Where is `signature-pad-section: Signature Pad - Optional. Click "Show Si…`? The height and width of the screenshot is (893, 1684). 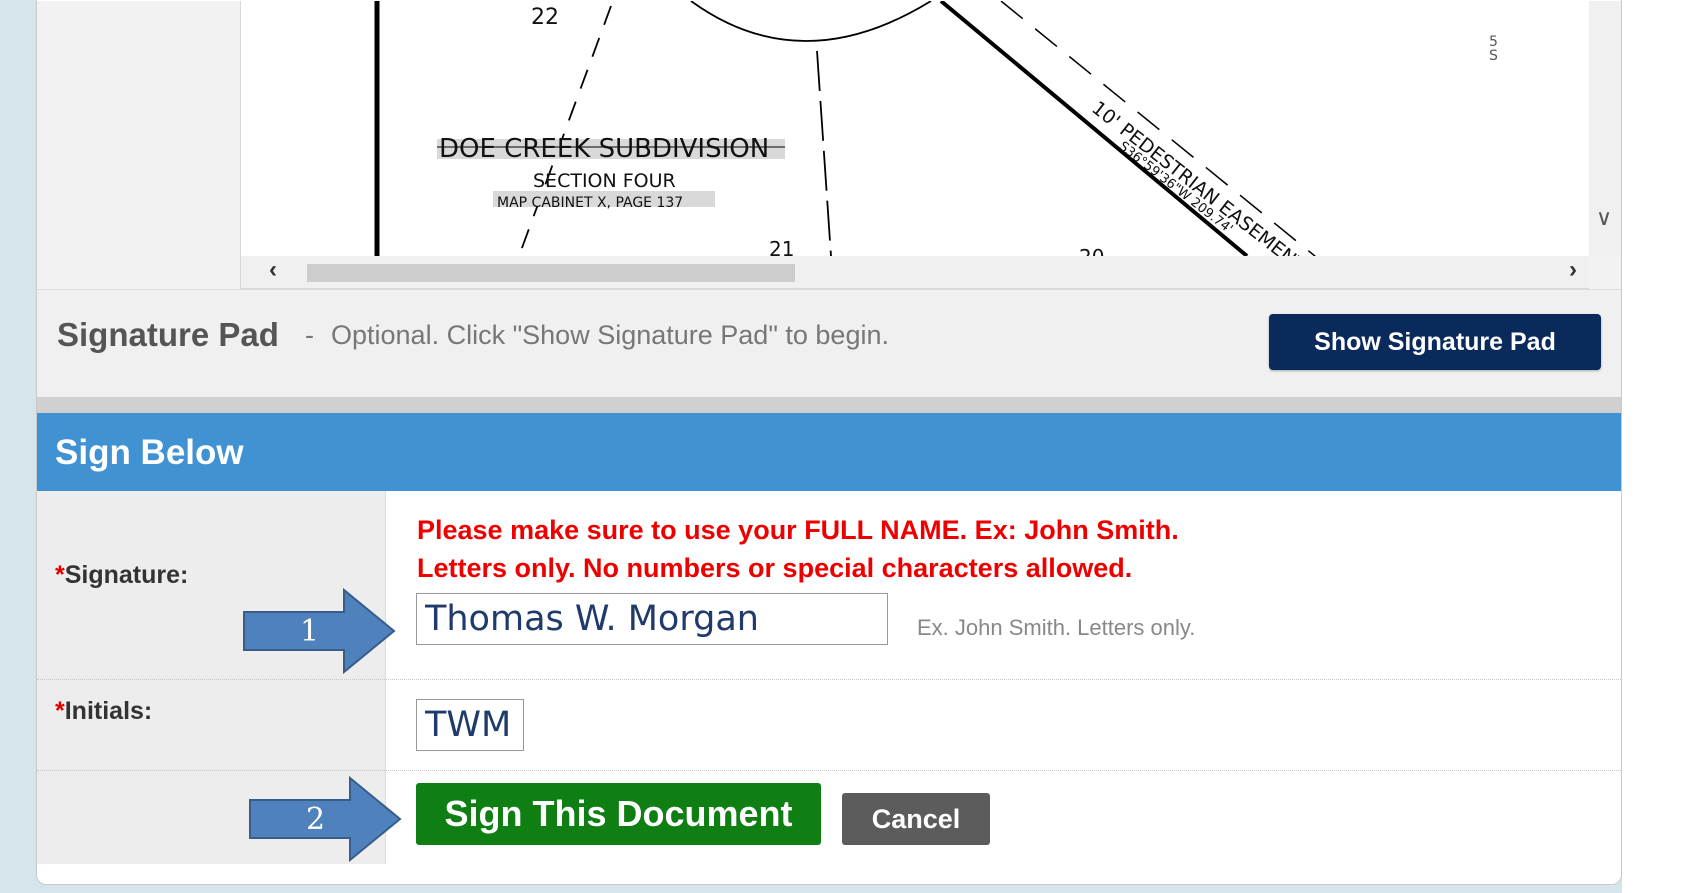 signature-pad-section: Signature Pad - Optional. Click "Show Si… is located at coordinates (829, 343).